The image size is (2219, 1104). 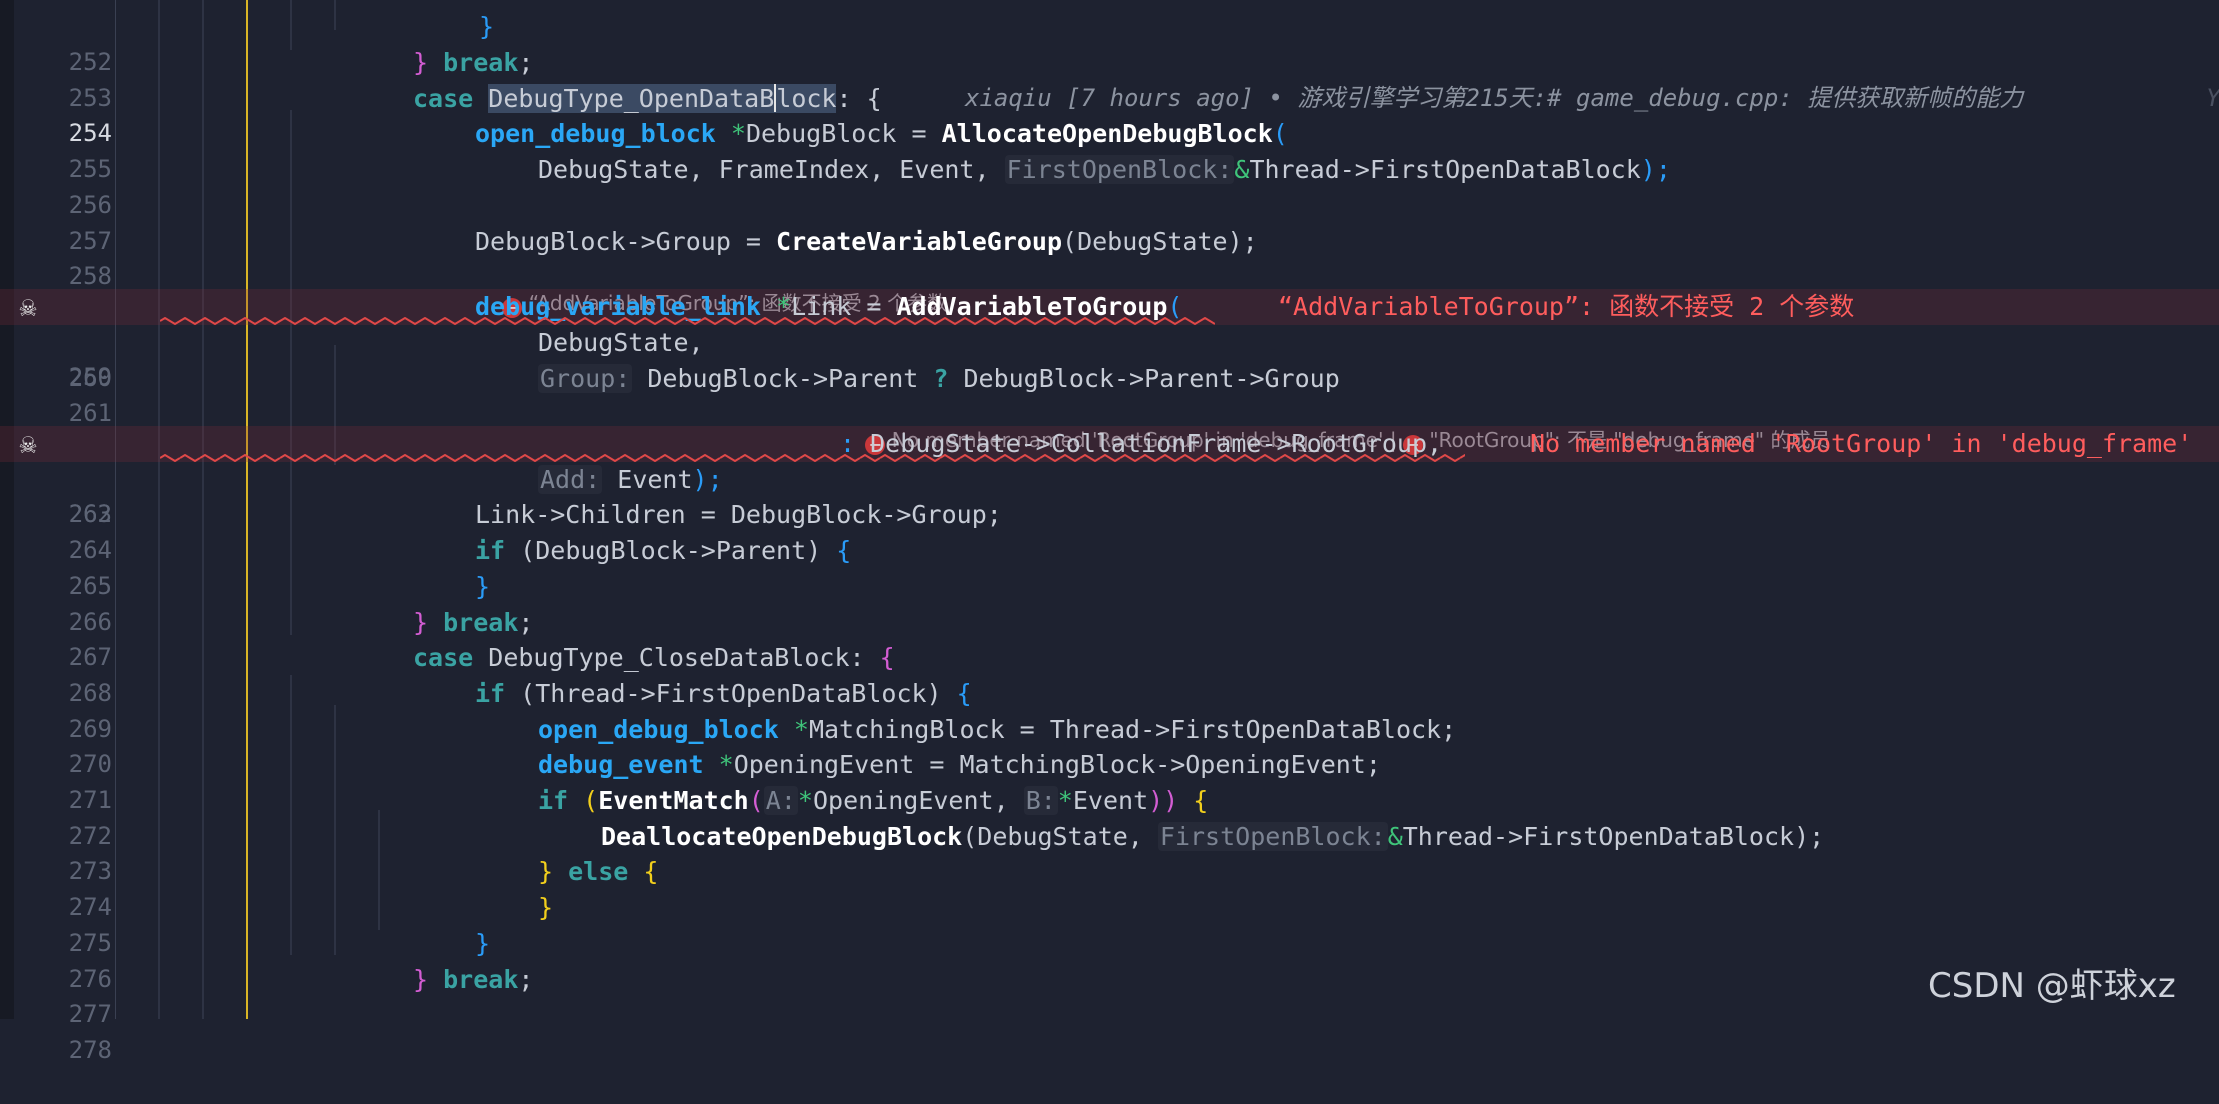 What do you see at coordinates (738, 515) in the screenshot?
I see `code-text: Link->Children = DebugBlock->Group;` at bounding box center [738, 515].